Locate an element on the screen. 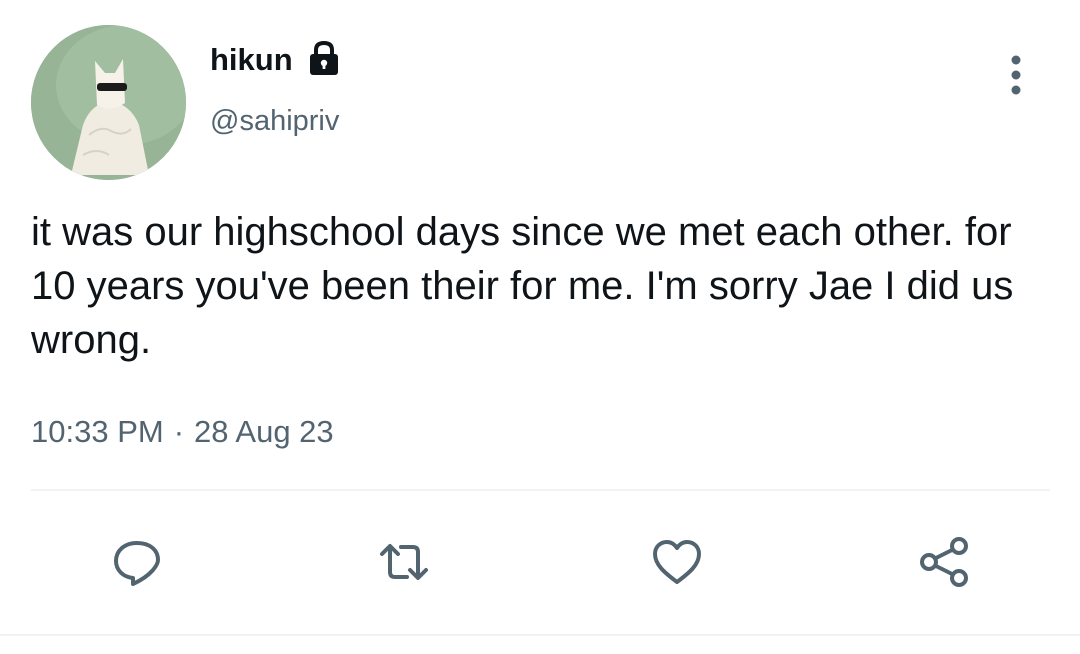  tweet-timestamp: 10:33 PM · 28 Aug 23 is located at coordinates (182, 432).